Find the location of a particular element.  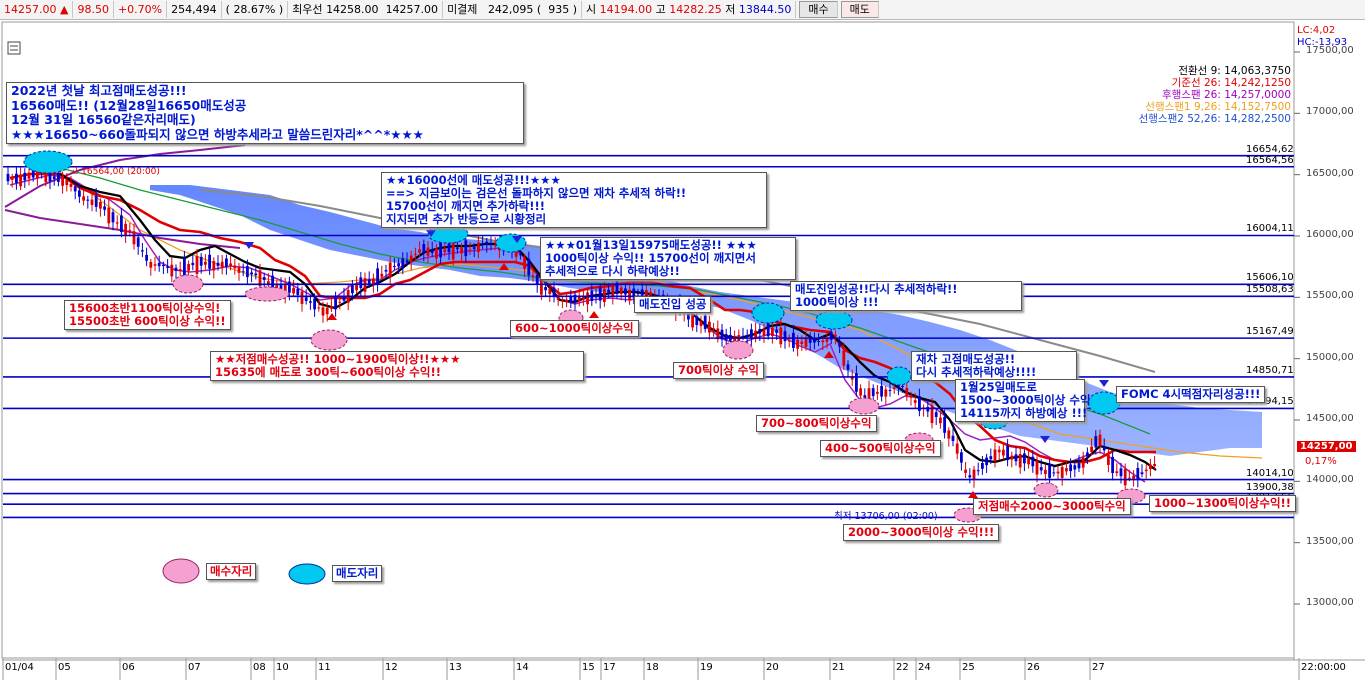

x-tick-label: 01/04 is located at coordinates (19, 667).